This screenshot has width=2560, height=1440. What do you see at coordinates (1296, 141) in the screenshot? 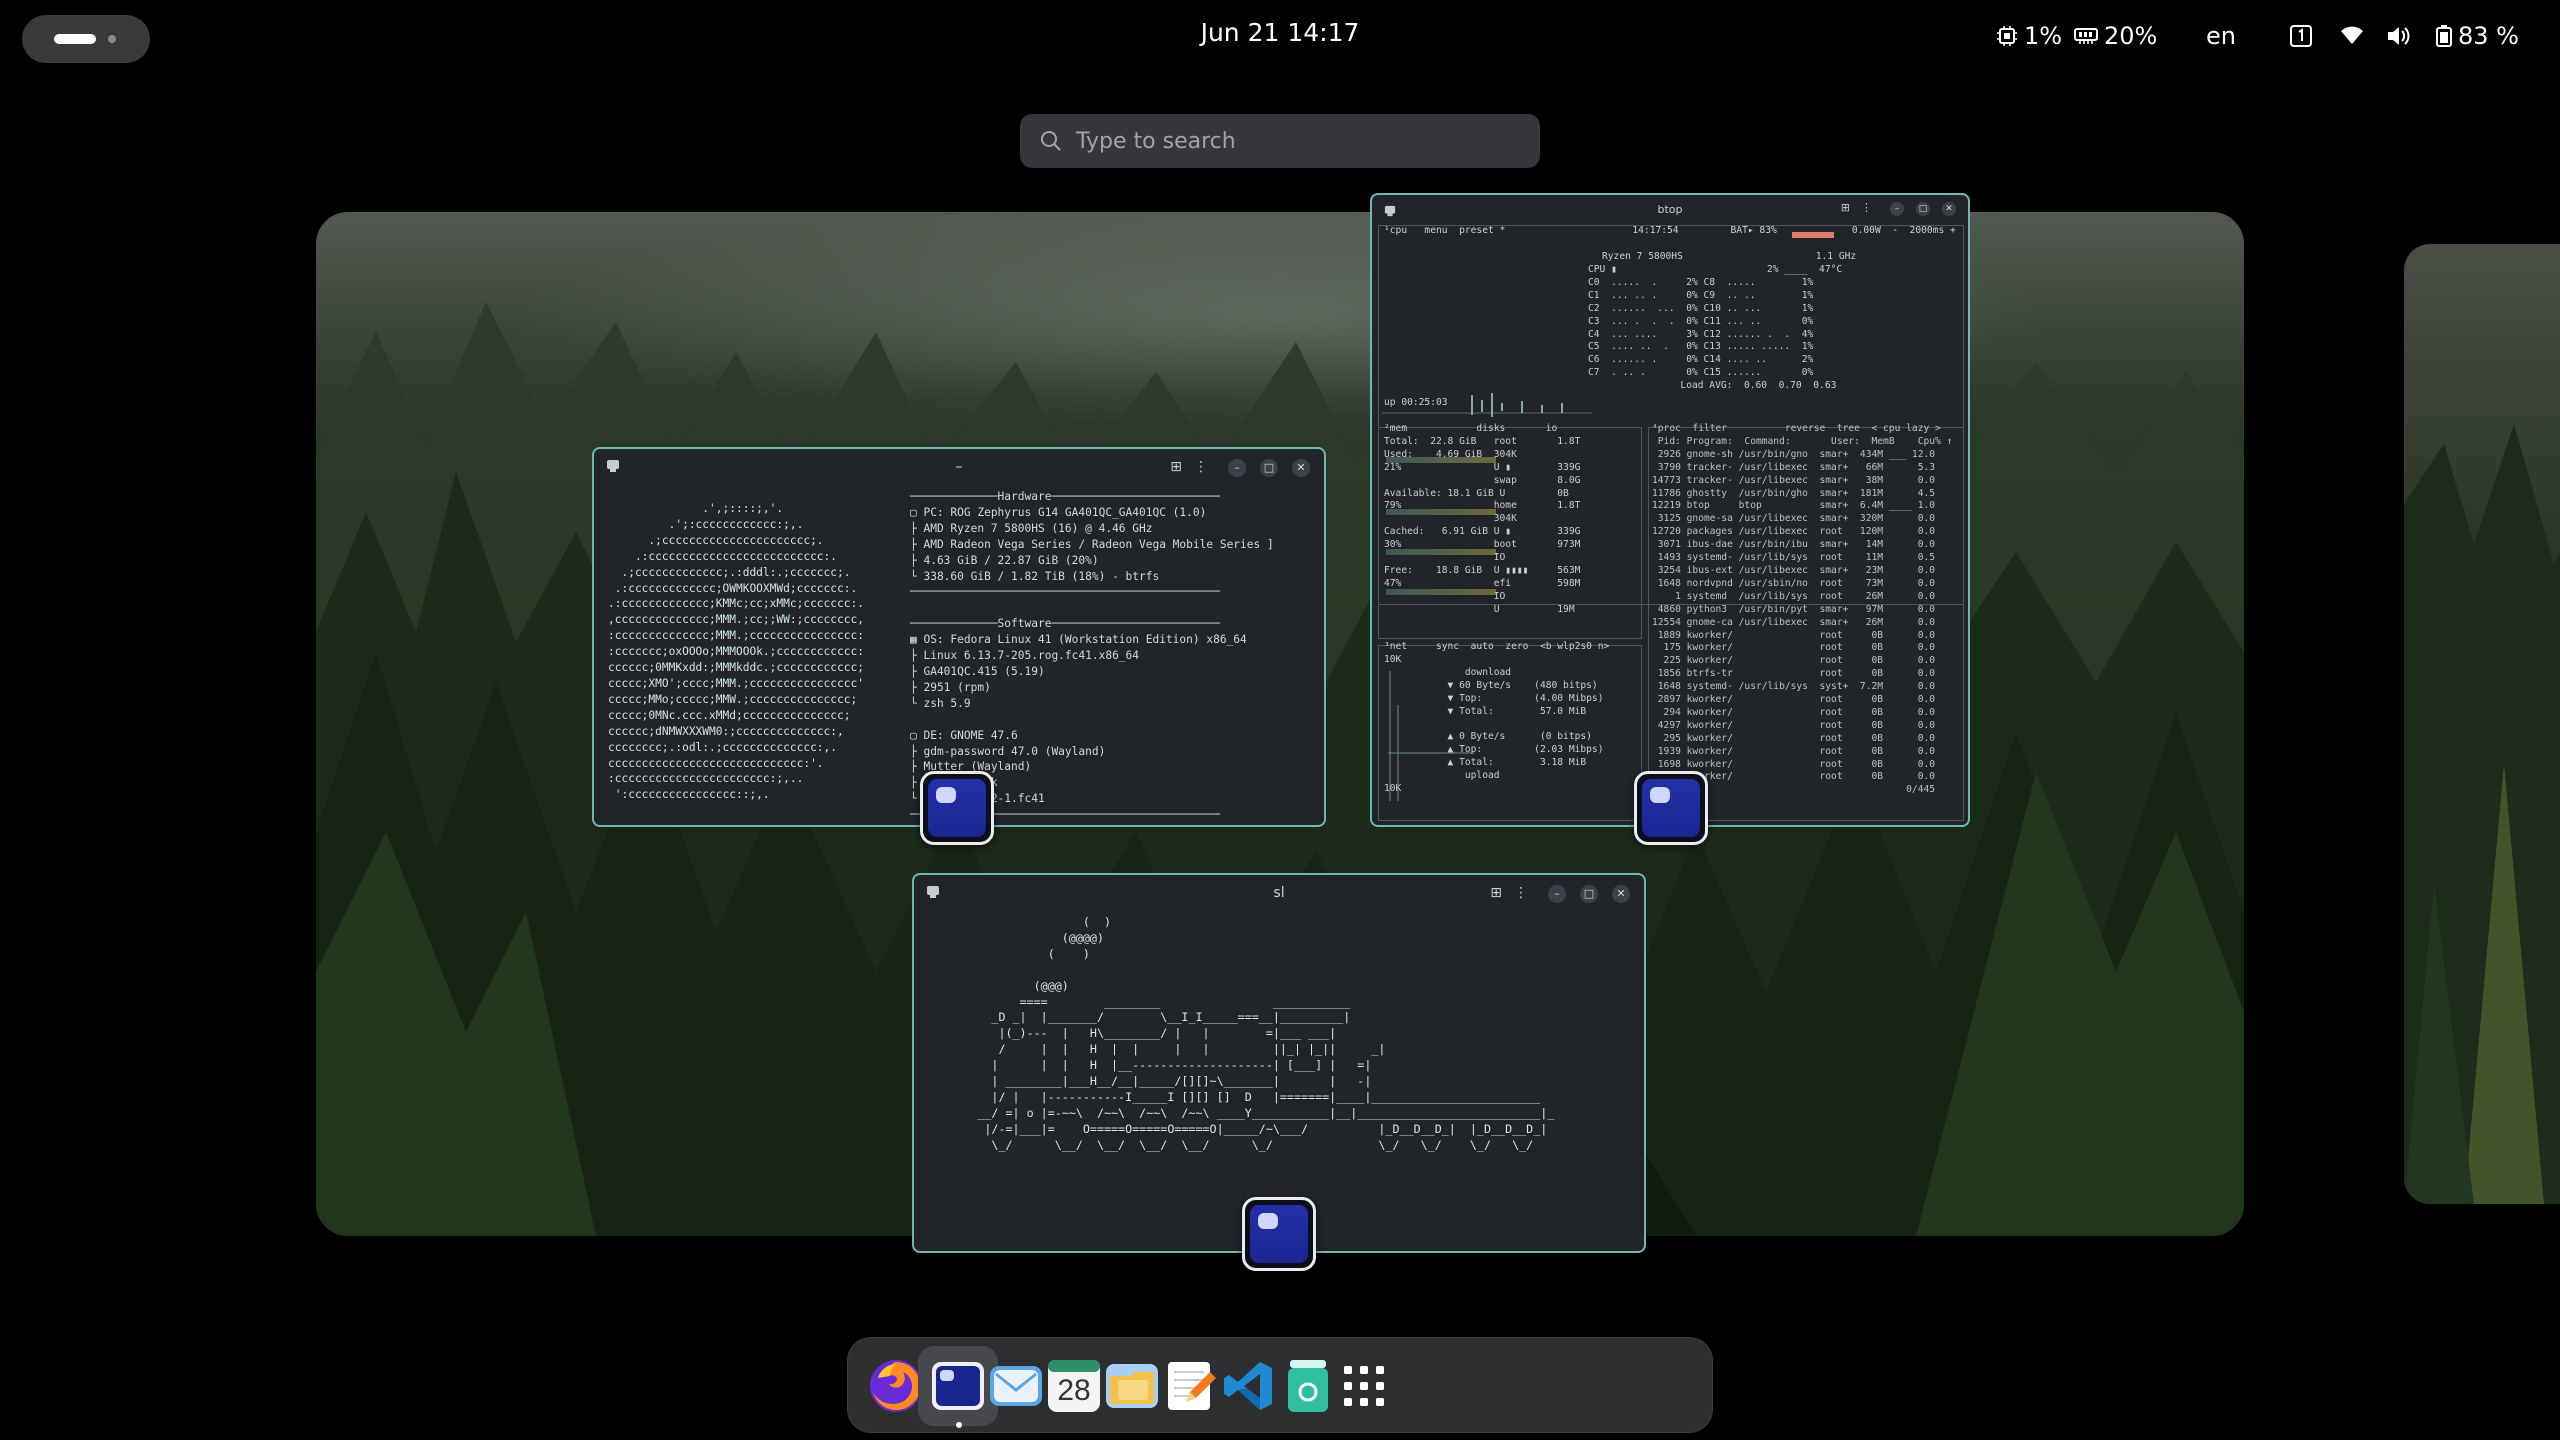
I see `search-input` at bounding box center [1296, 141].